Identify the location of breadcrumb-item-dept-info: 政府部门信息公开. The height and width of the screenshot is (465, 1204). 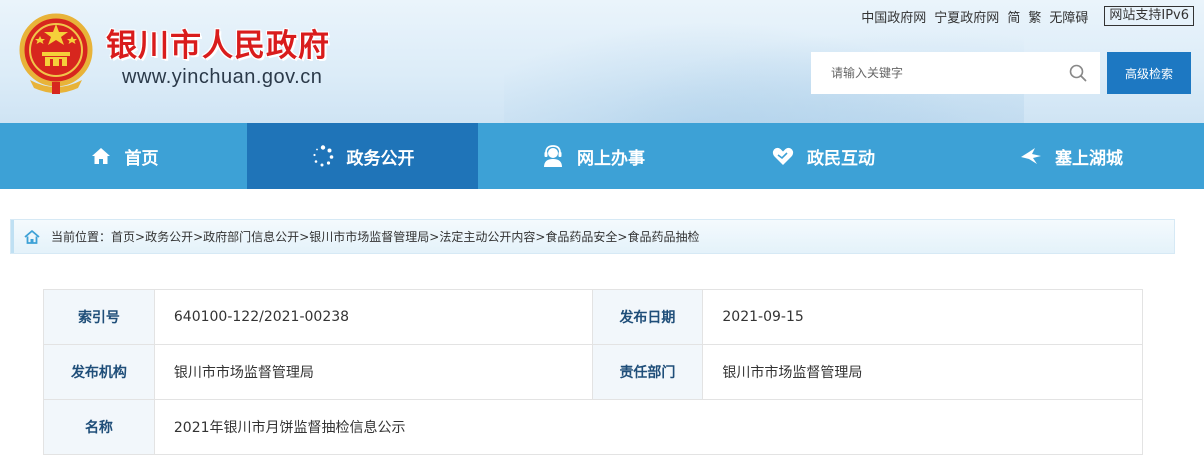
(251, 236).